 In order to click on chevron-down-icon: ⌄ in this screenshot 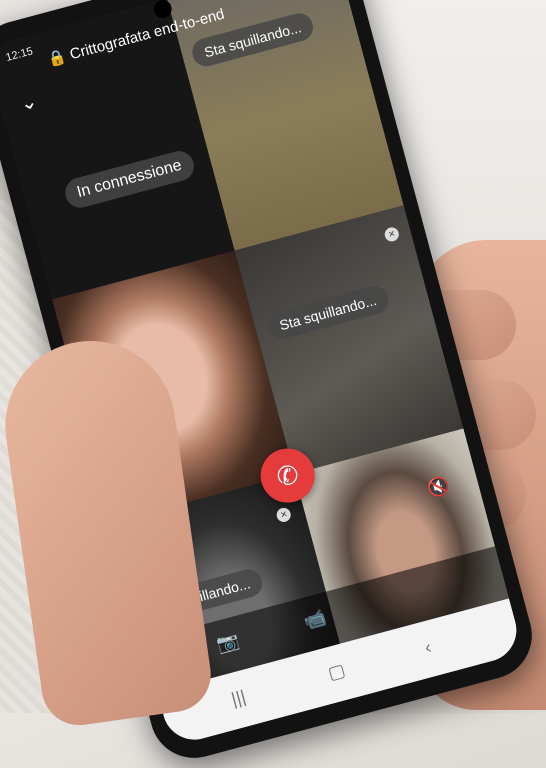, I will do `click(28, 102)`.